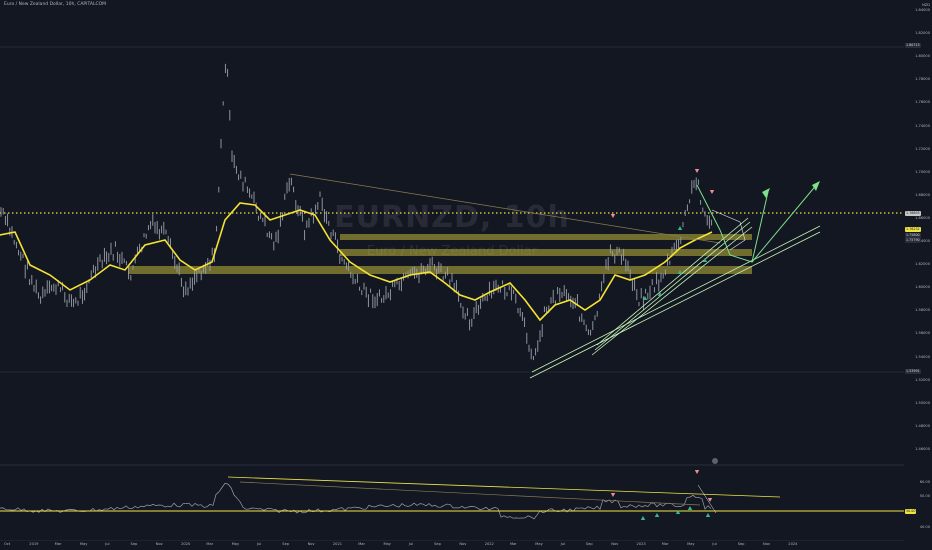 The image size is (932, 550). I want to click on time-tick: 2020, so click(186, 544).